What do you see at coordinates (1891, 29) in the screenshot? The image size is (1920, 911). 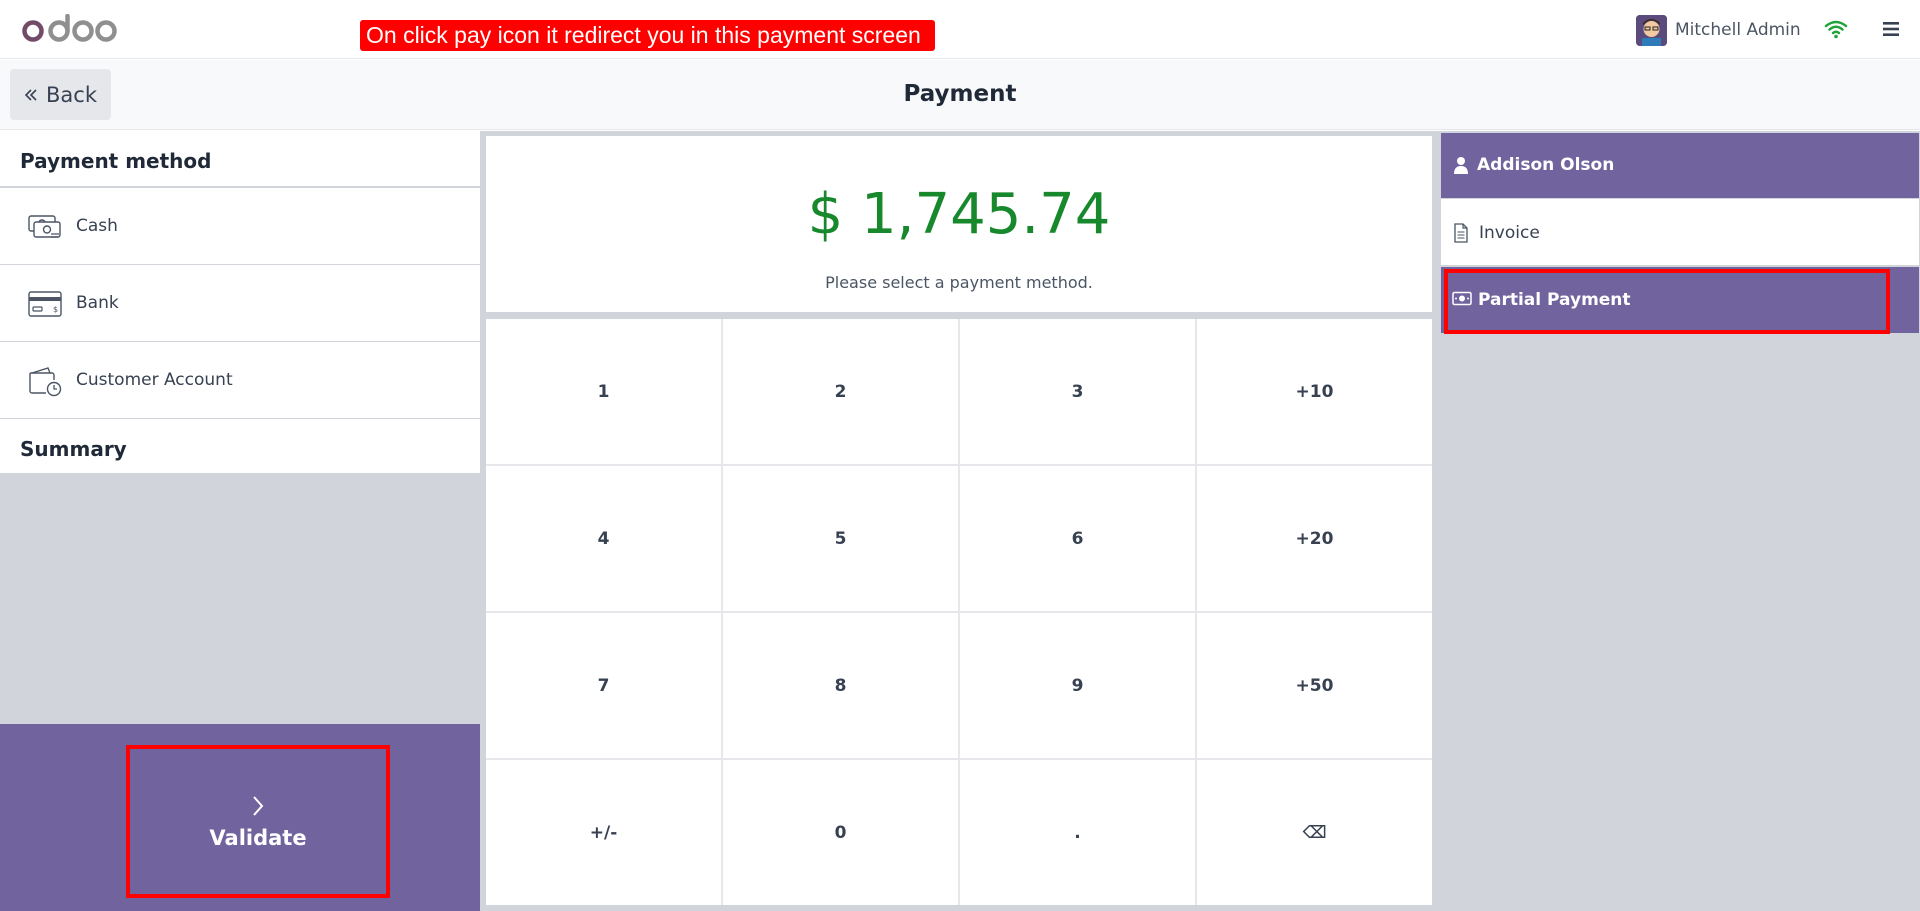 I see `hamburger-menu-icon` at bounding box center [1891, 29].